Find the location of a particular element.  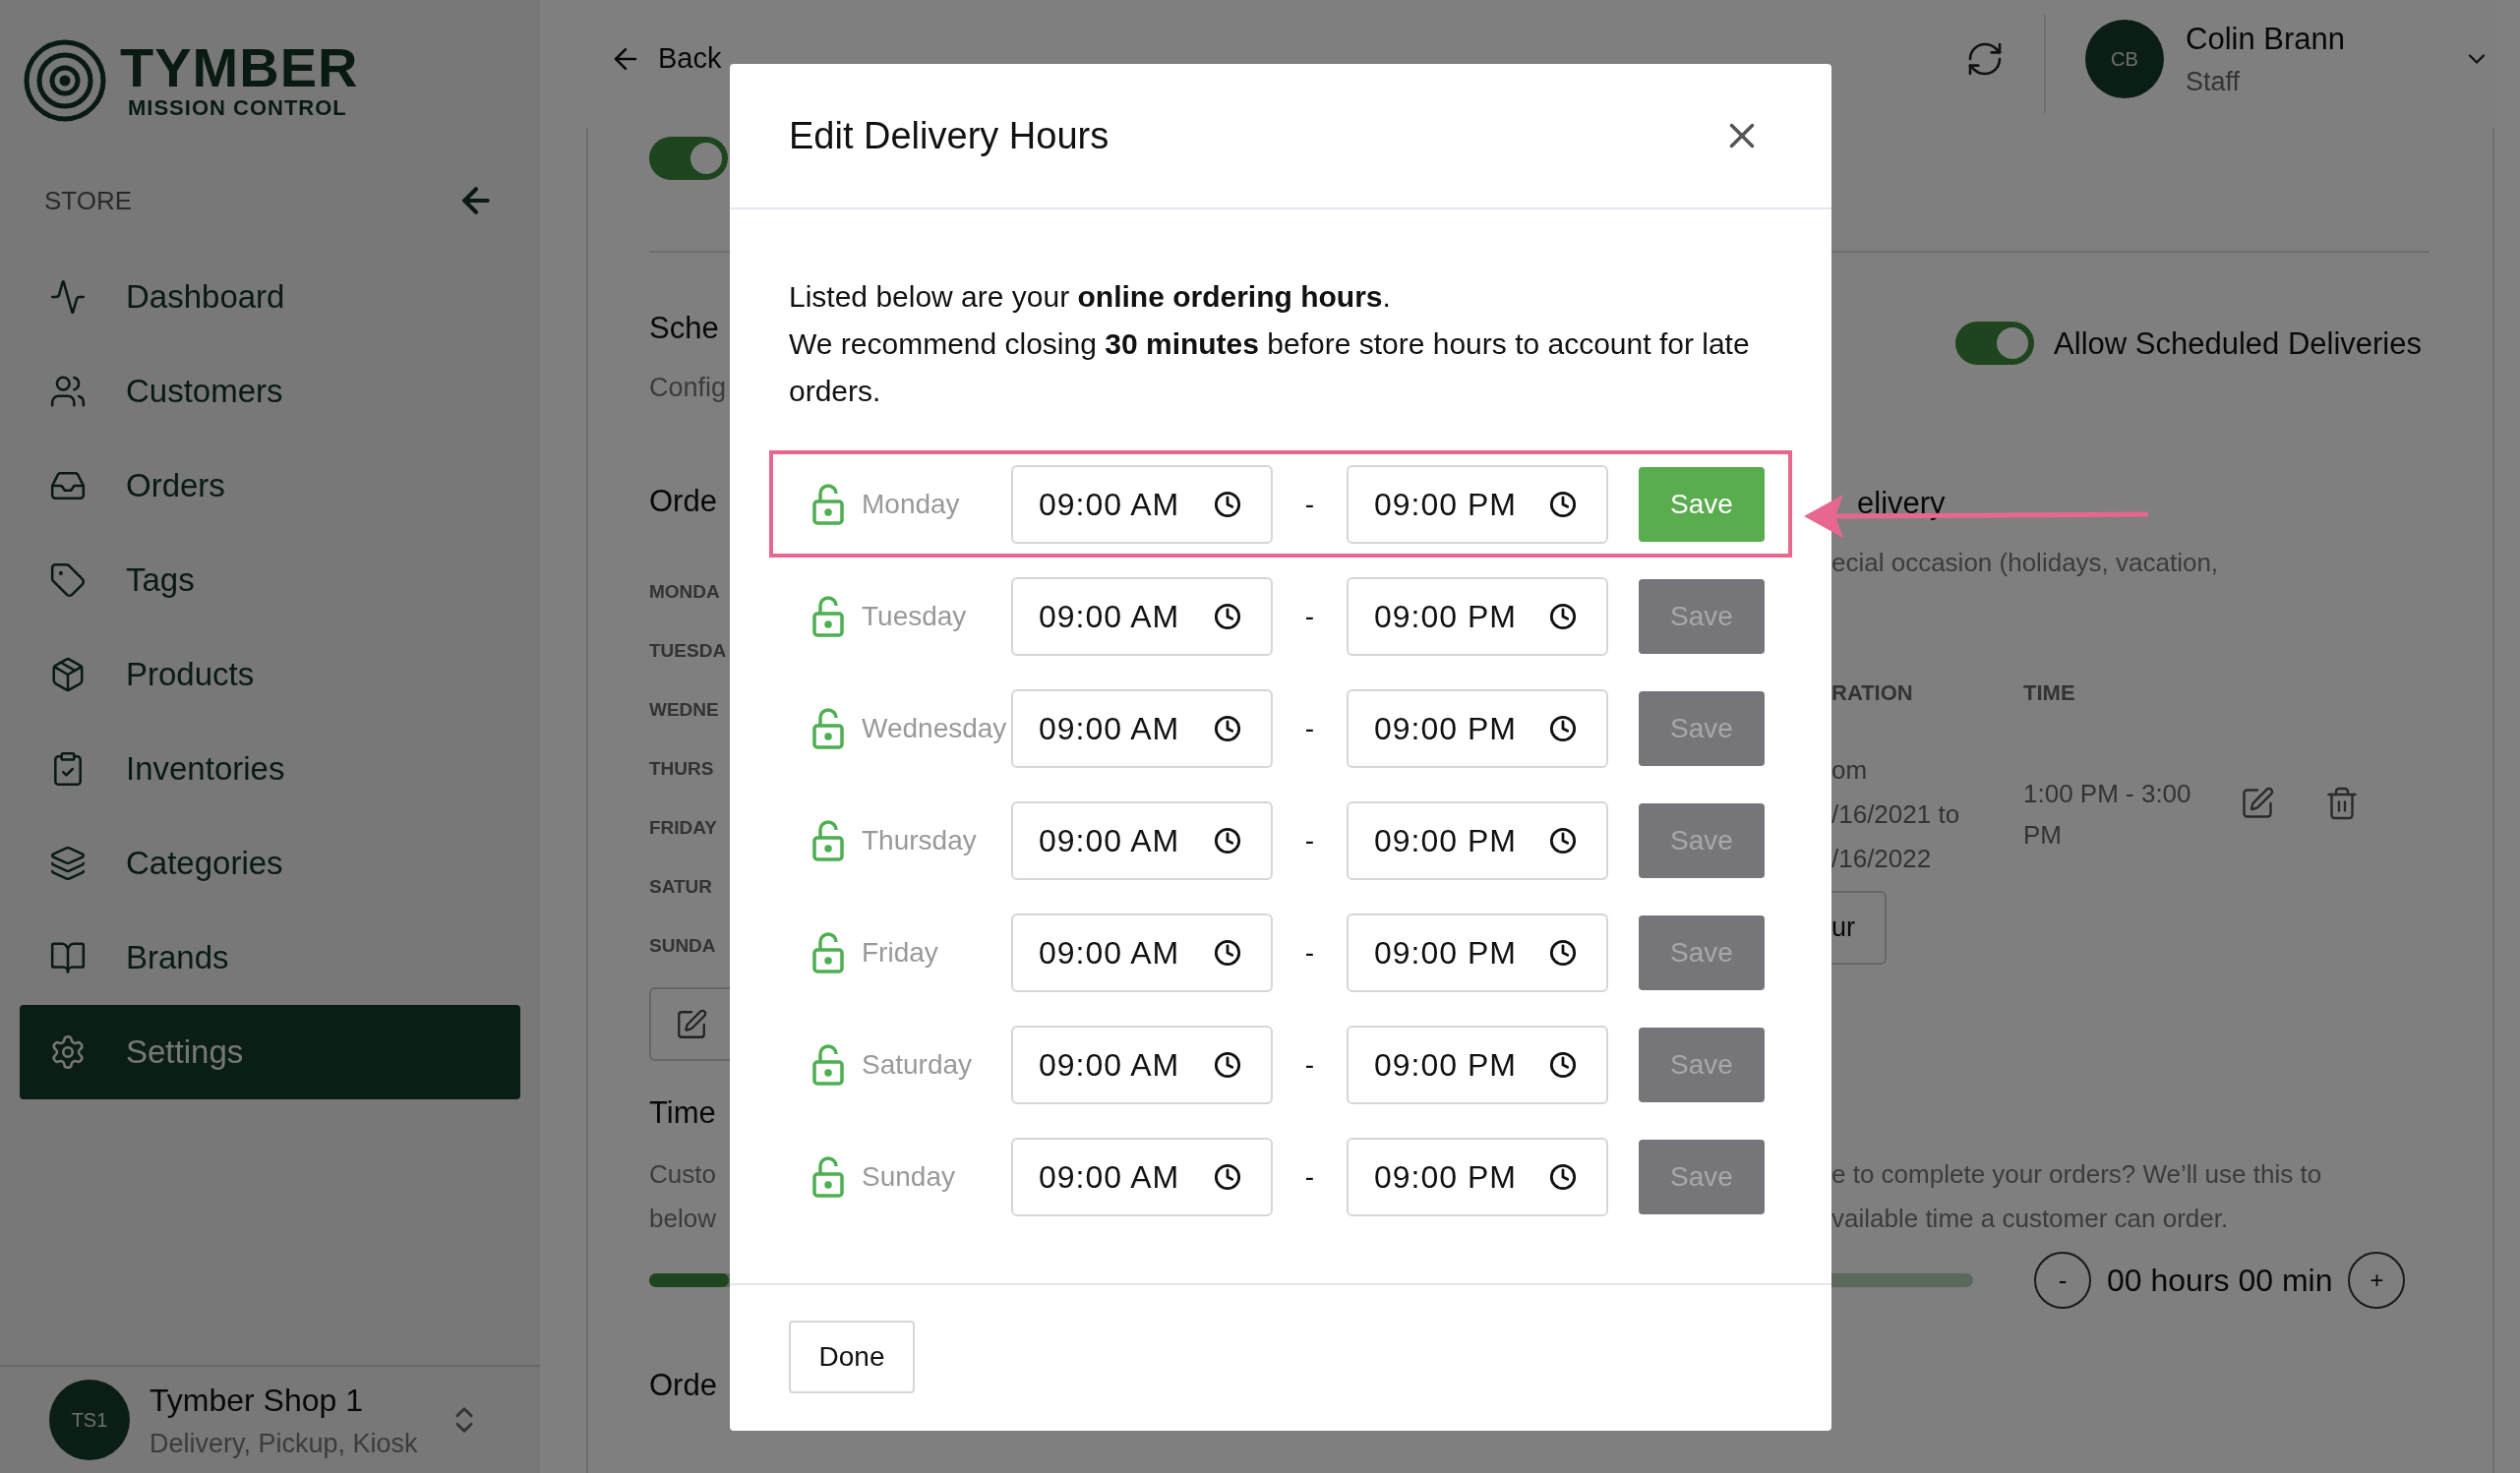

logo-subtitle: MISSION CONTROL is located at coordinates (237, 108).